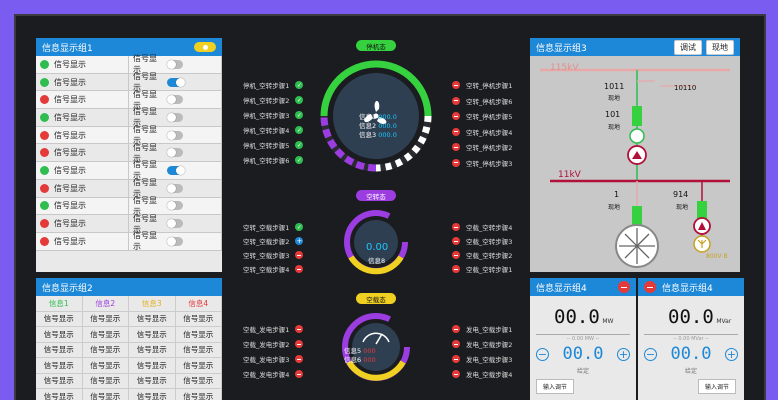 The image size is (778, 400). What do you see at coordinates (489, 270) in the screenshot?
I see `step-label: 空载_空转步骤1` at bounding box center [489, 270].